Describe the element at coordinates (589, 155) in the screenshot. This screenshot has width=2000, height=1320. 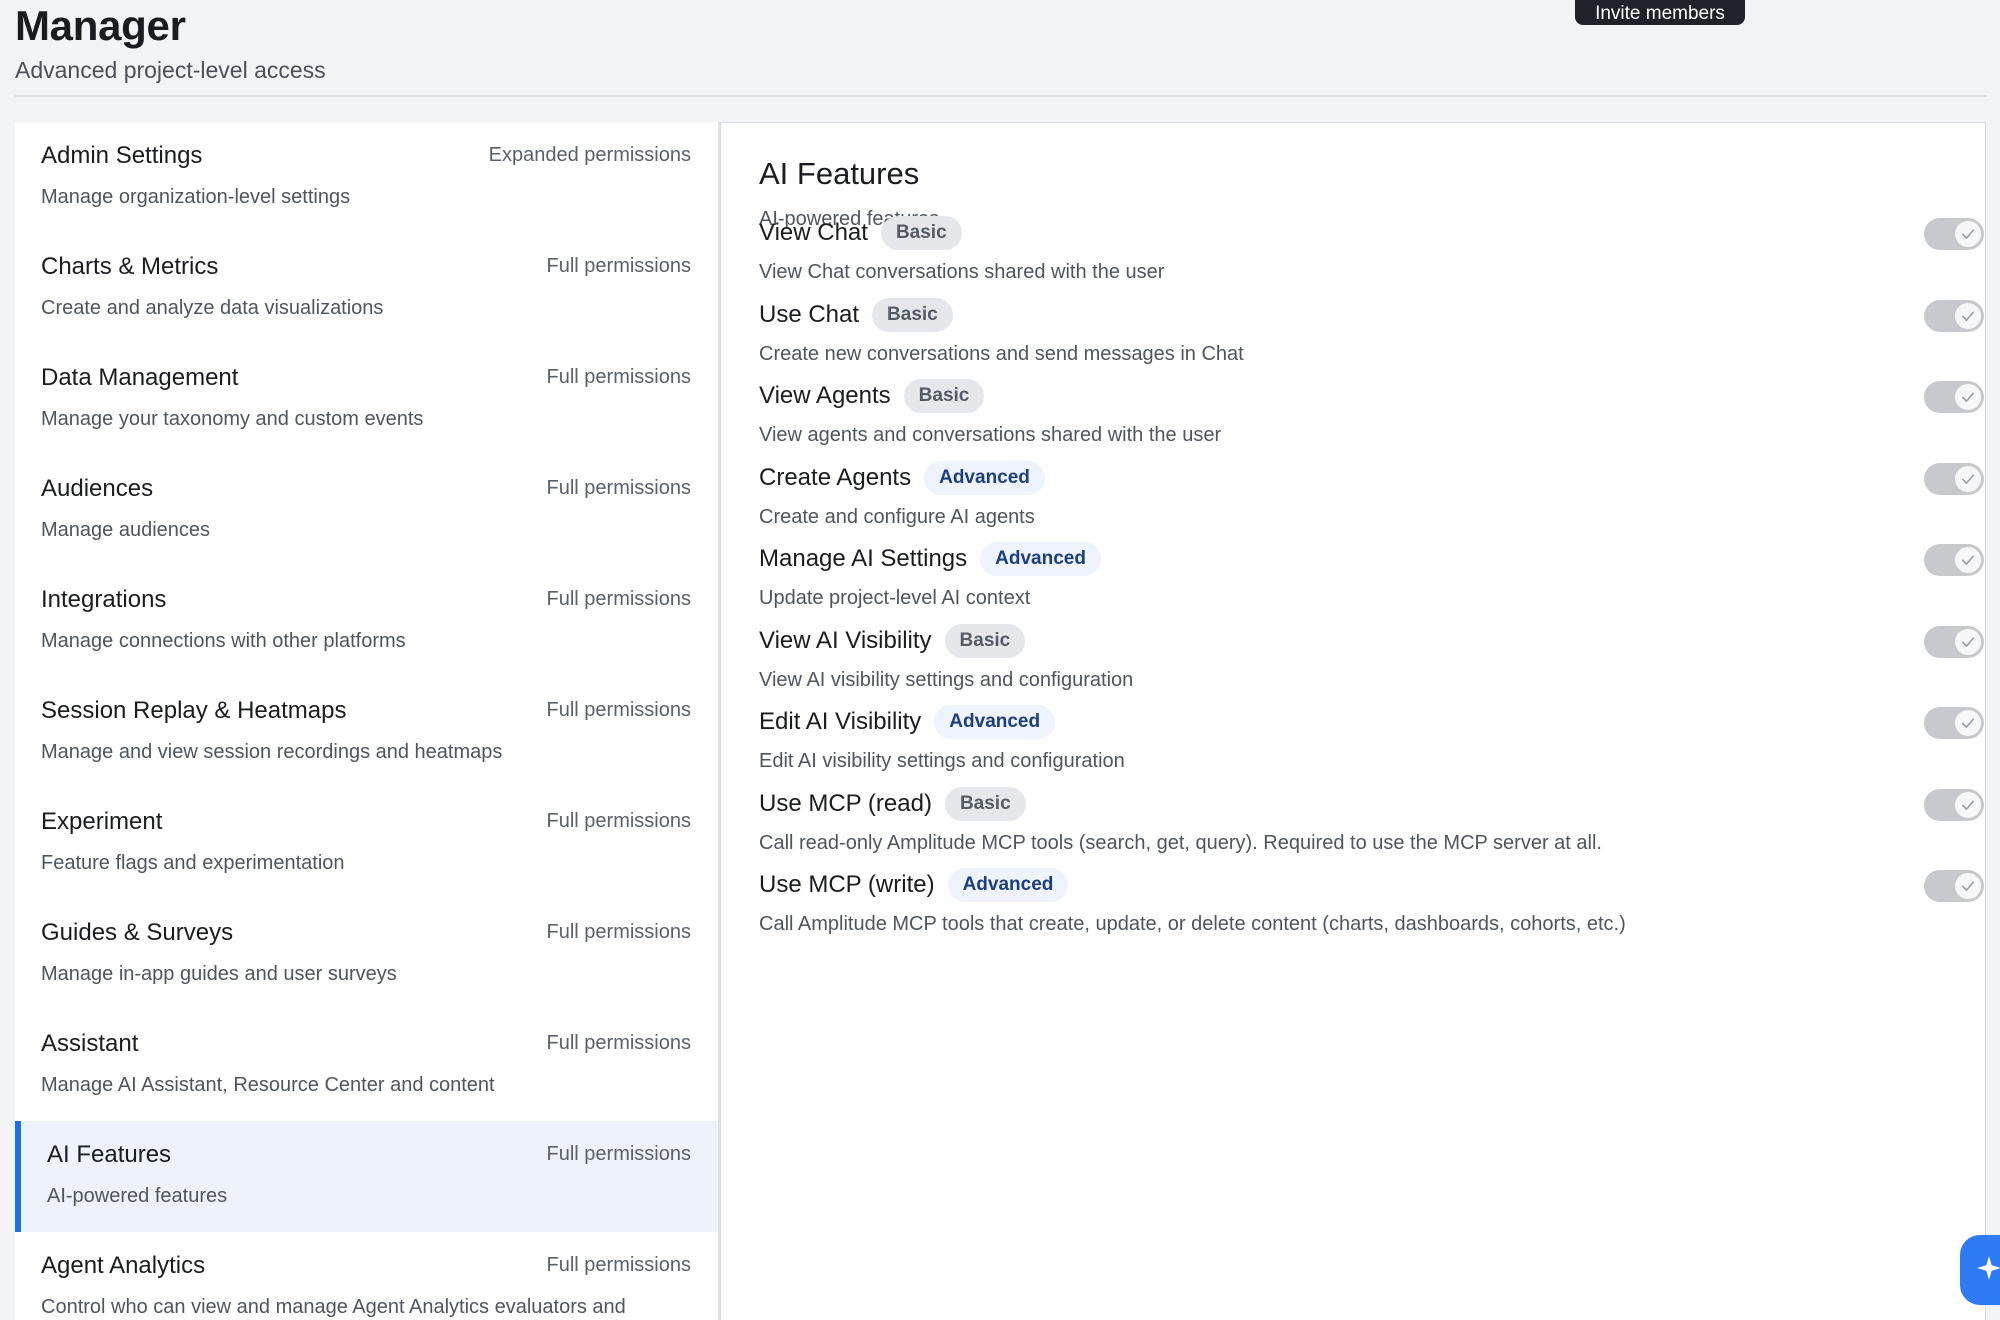
I see `category-permission-level: Expanded permissions` at that location.